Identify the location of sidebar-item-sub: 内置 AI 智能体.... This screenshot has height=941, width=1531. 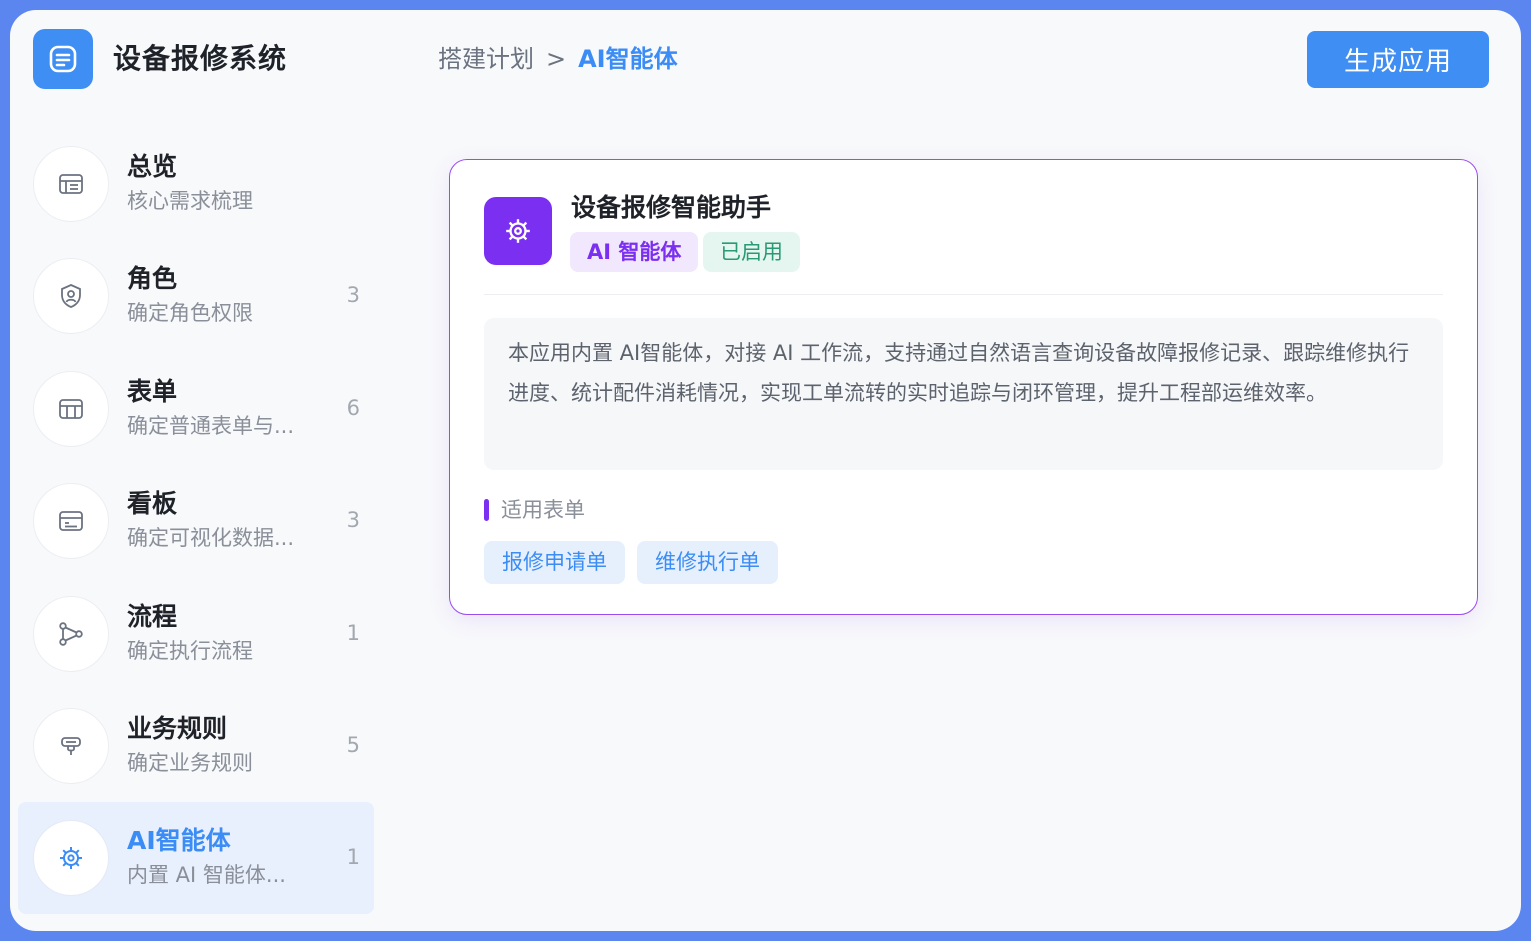
(206, 875).